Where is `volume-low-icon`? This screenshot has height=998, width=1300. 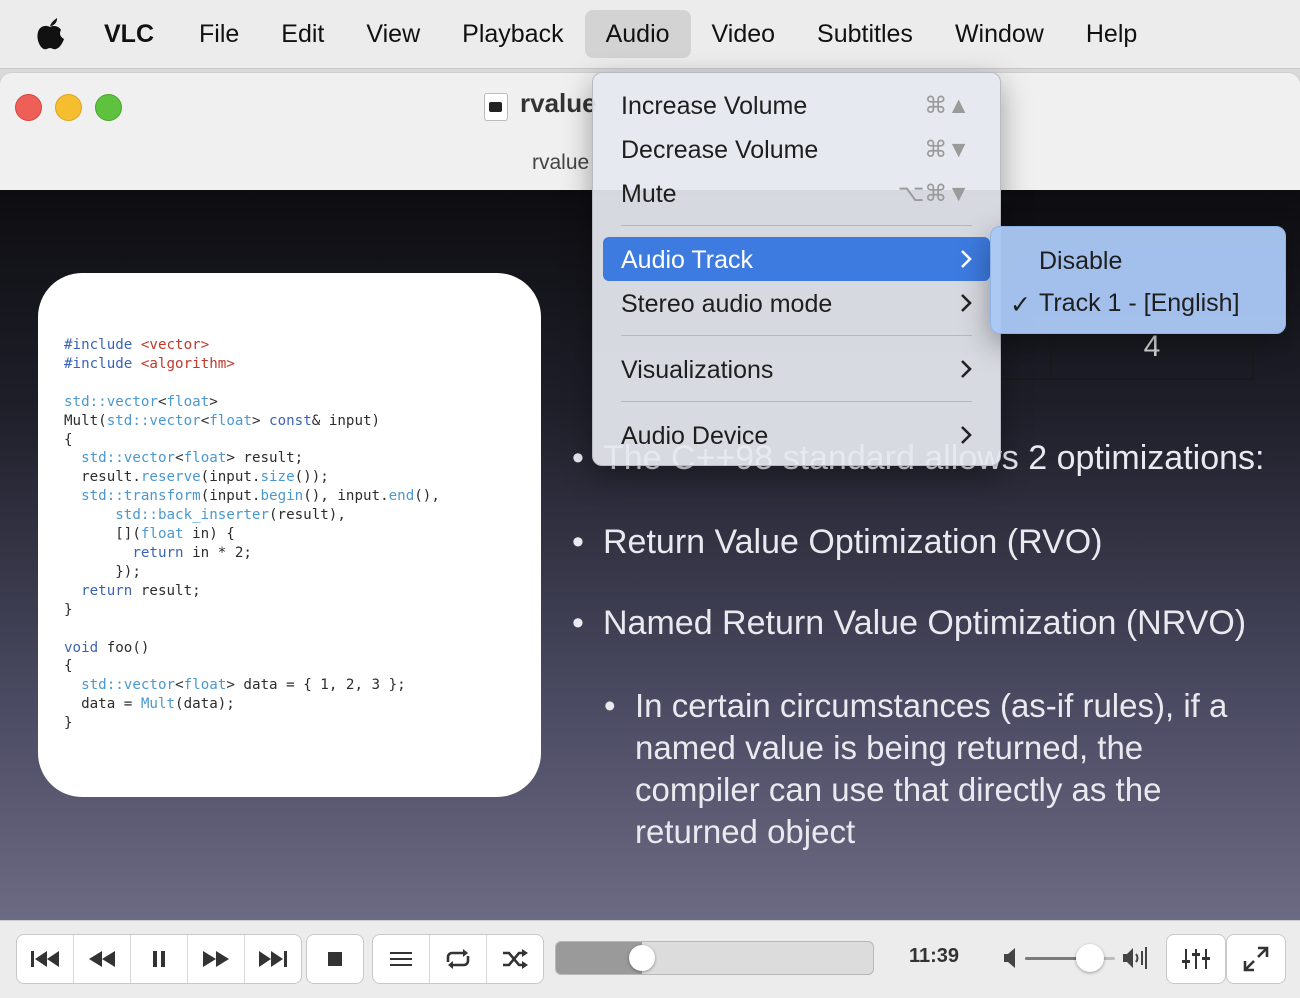 volume-low-icon is located at coordinates (1010, 960).